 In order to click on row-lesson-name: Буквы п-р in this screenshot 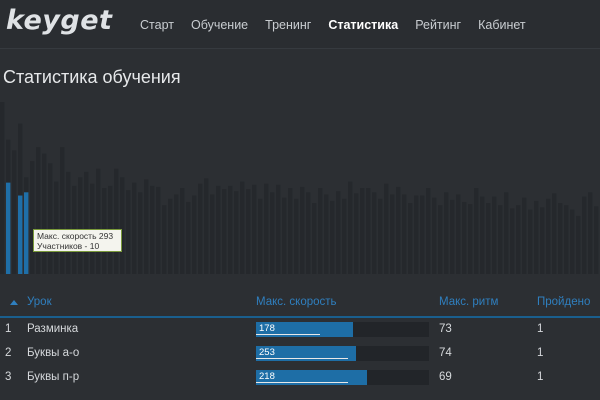, I will do `click(53, 377)`.